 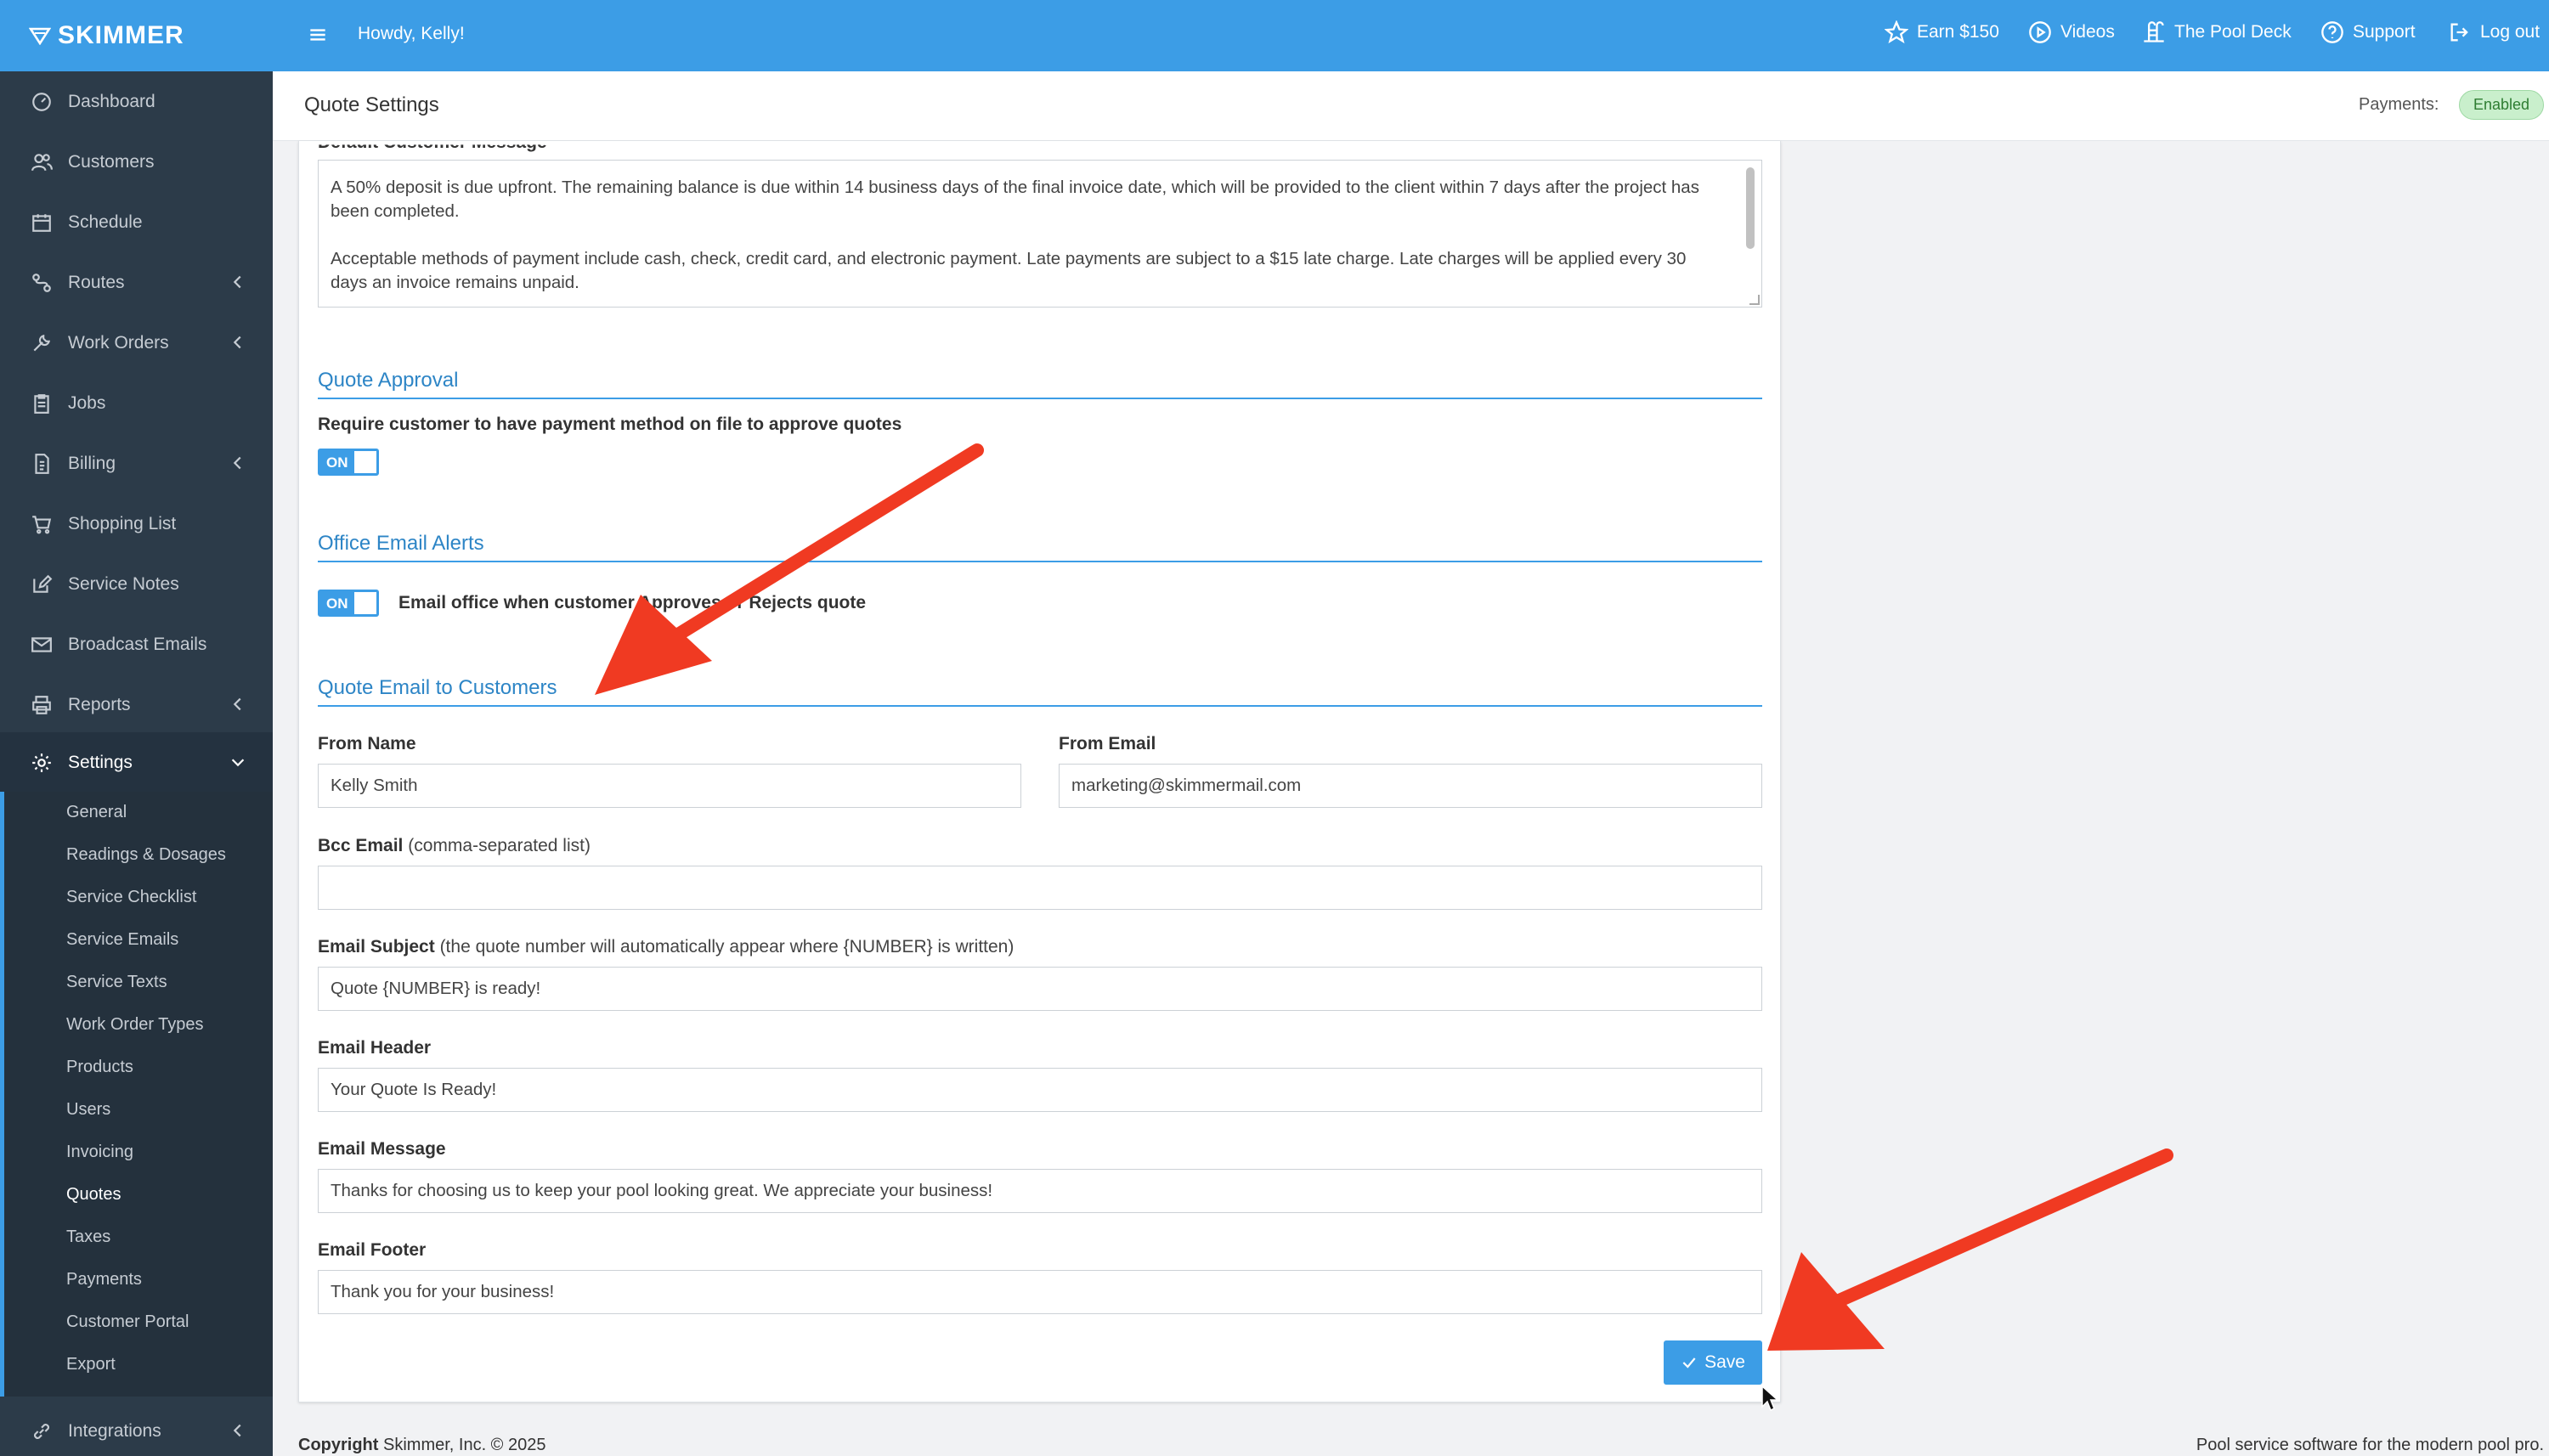 I want to click on page-title: Quote Settings, so click(x=371, y=105).